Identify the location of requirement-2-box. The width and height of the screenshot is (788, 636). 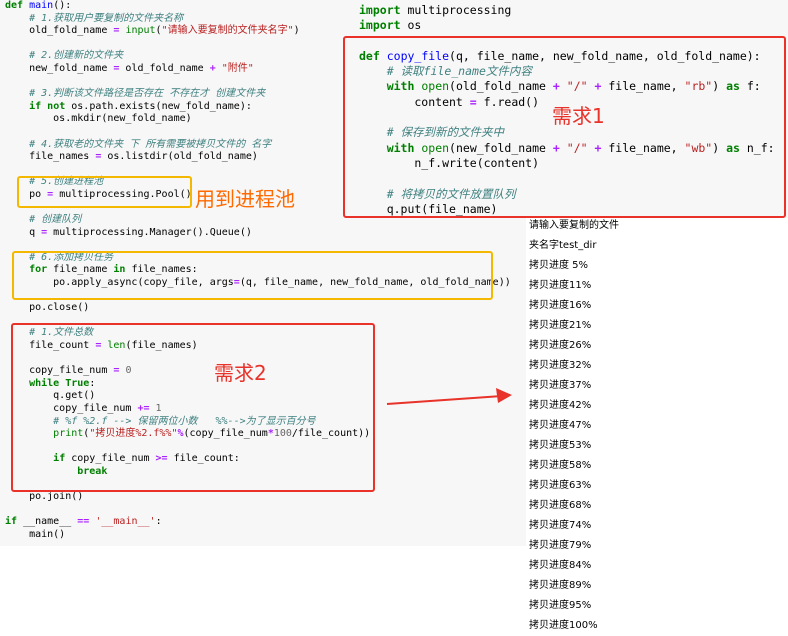
(193, 407).